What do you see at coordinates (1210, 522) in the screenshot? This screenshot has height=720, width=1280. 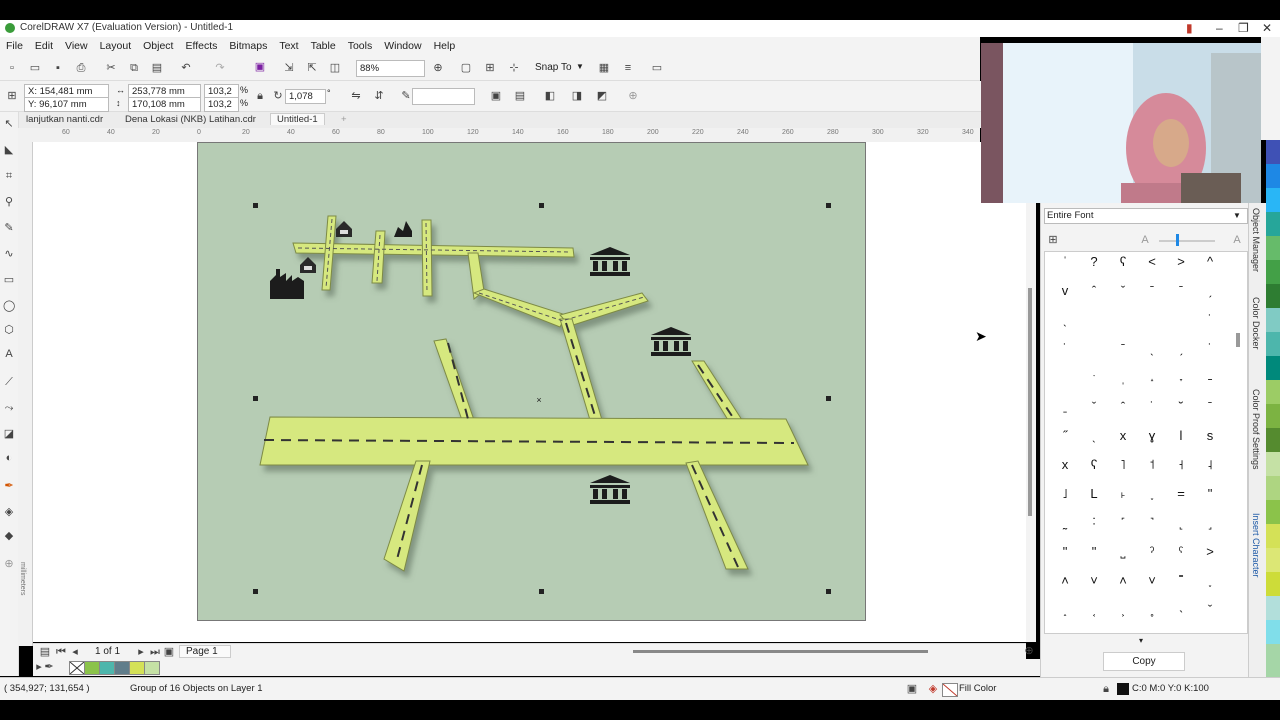 I see `character-cell: ˼` at bounding box center [1210, 522].